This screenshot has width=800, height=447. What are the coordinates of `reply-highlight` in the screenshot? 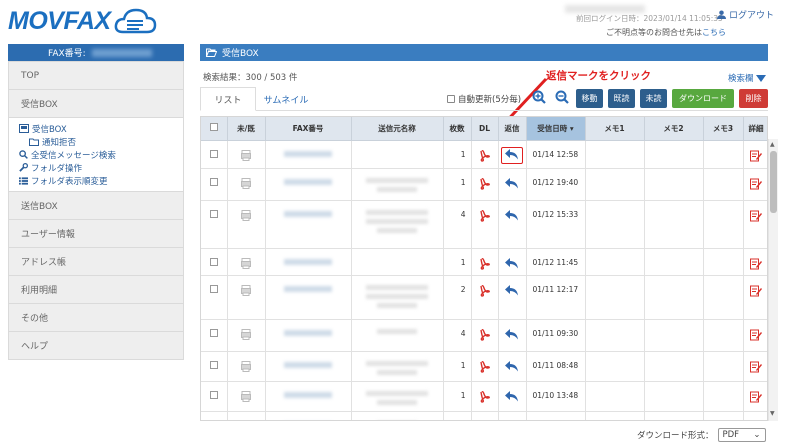 It's located at (512, 155).